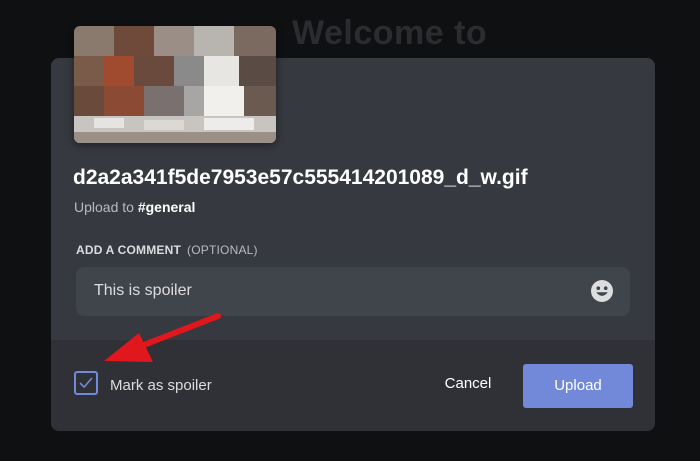 This screenshot has width=700, height=461. I want to click on smiley-emoji-icon, so click(602, 291).